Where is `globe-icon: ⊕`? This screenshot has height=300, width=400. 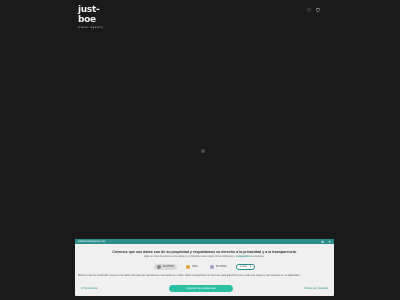
globe-icon: ⊕ is located at coordinates (322, 242).